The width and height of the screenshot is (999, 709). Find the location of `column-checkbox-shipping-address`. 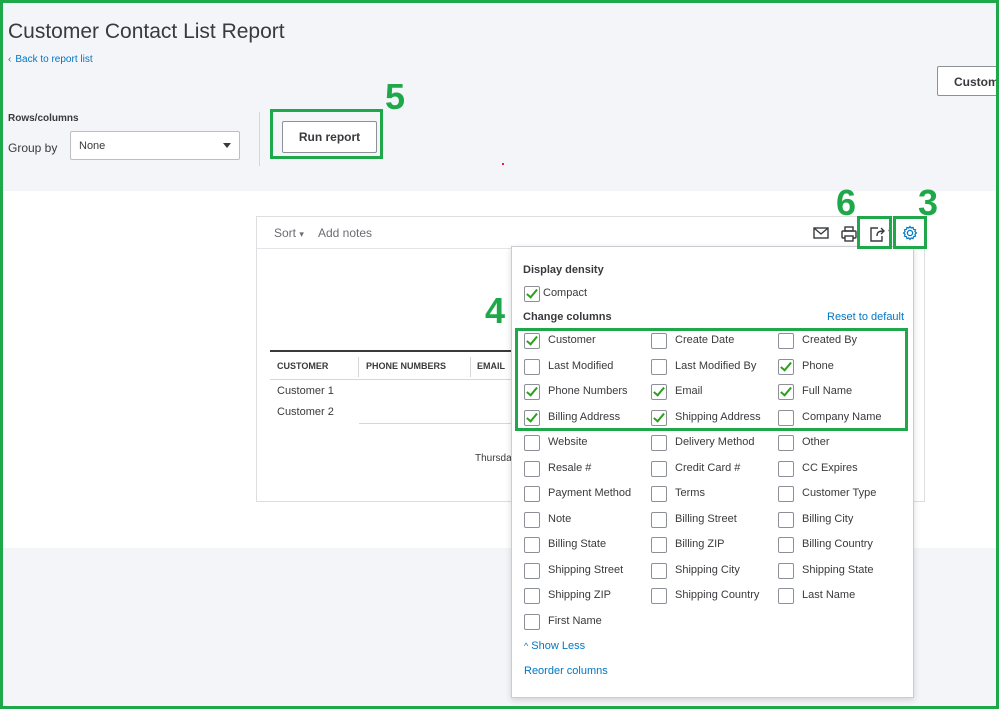

column-checkbox-shipping-address is located at coordinates (659, 418).